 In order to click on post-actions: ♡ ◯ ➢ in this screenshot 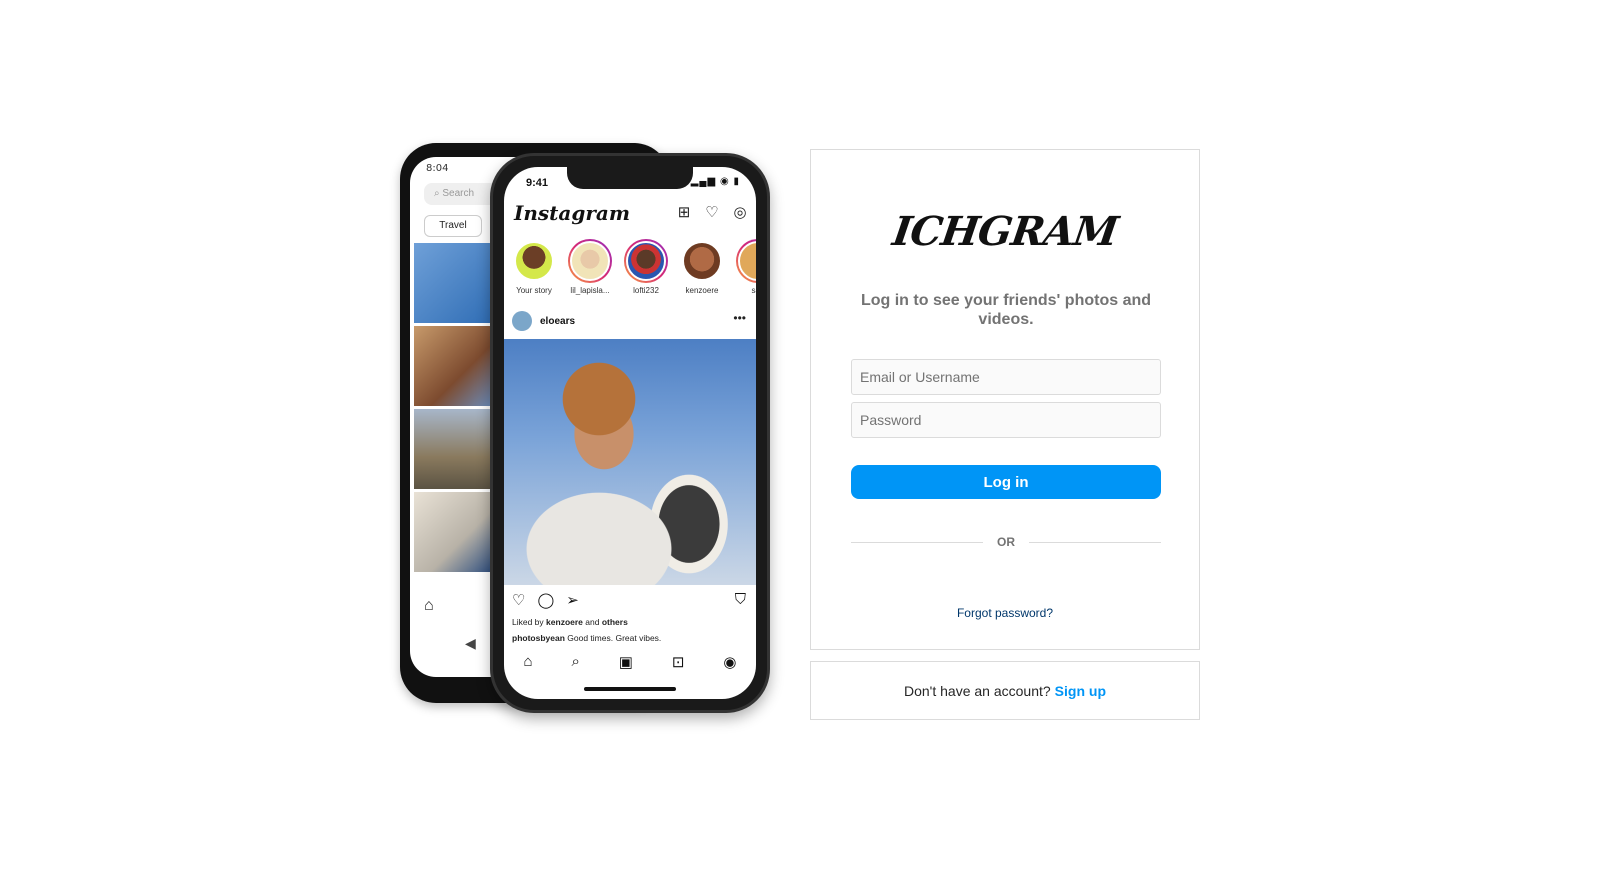, I will do `click(545, 600)`.